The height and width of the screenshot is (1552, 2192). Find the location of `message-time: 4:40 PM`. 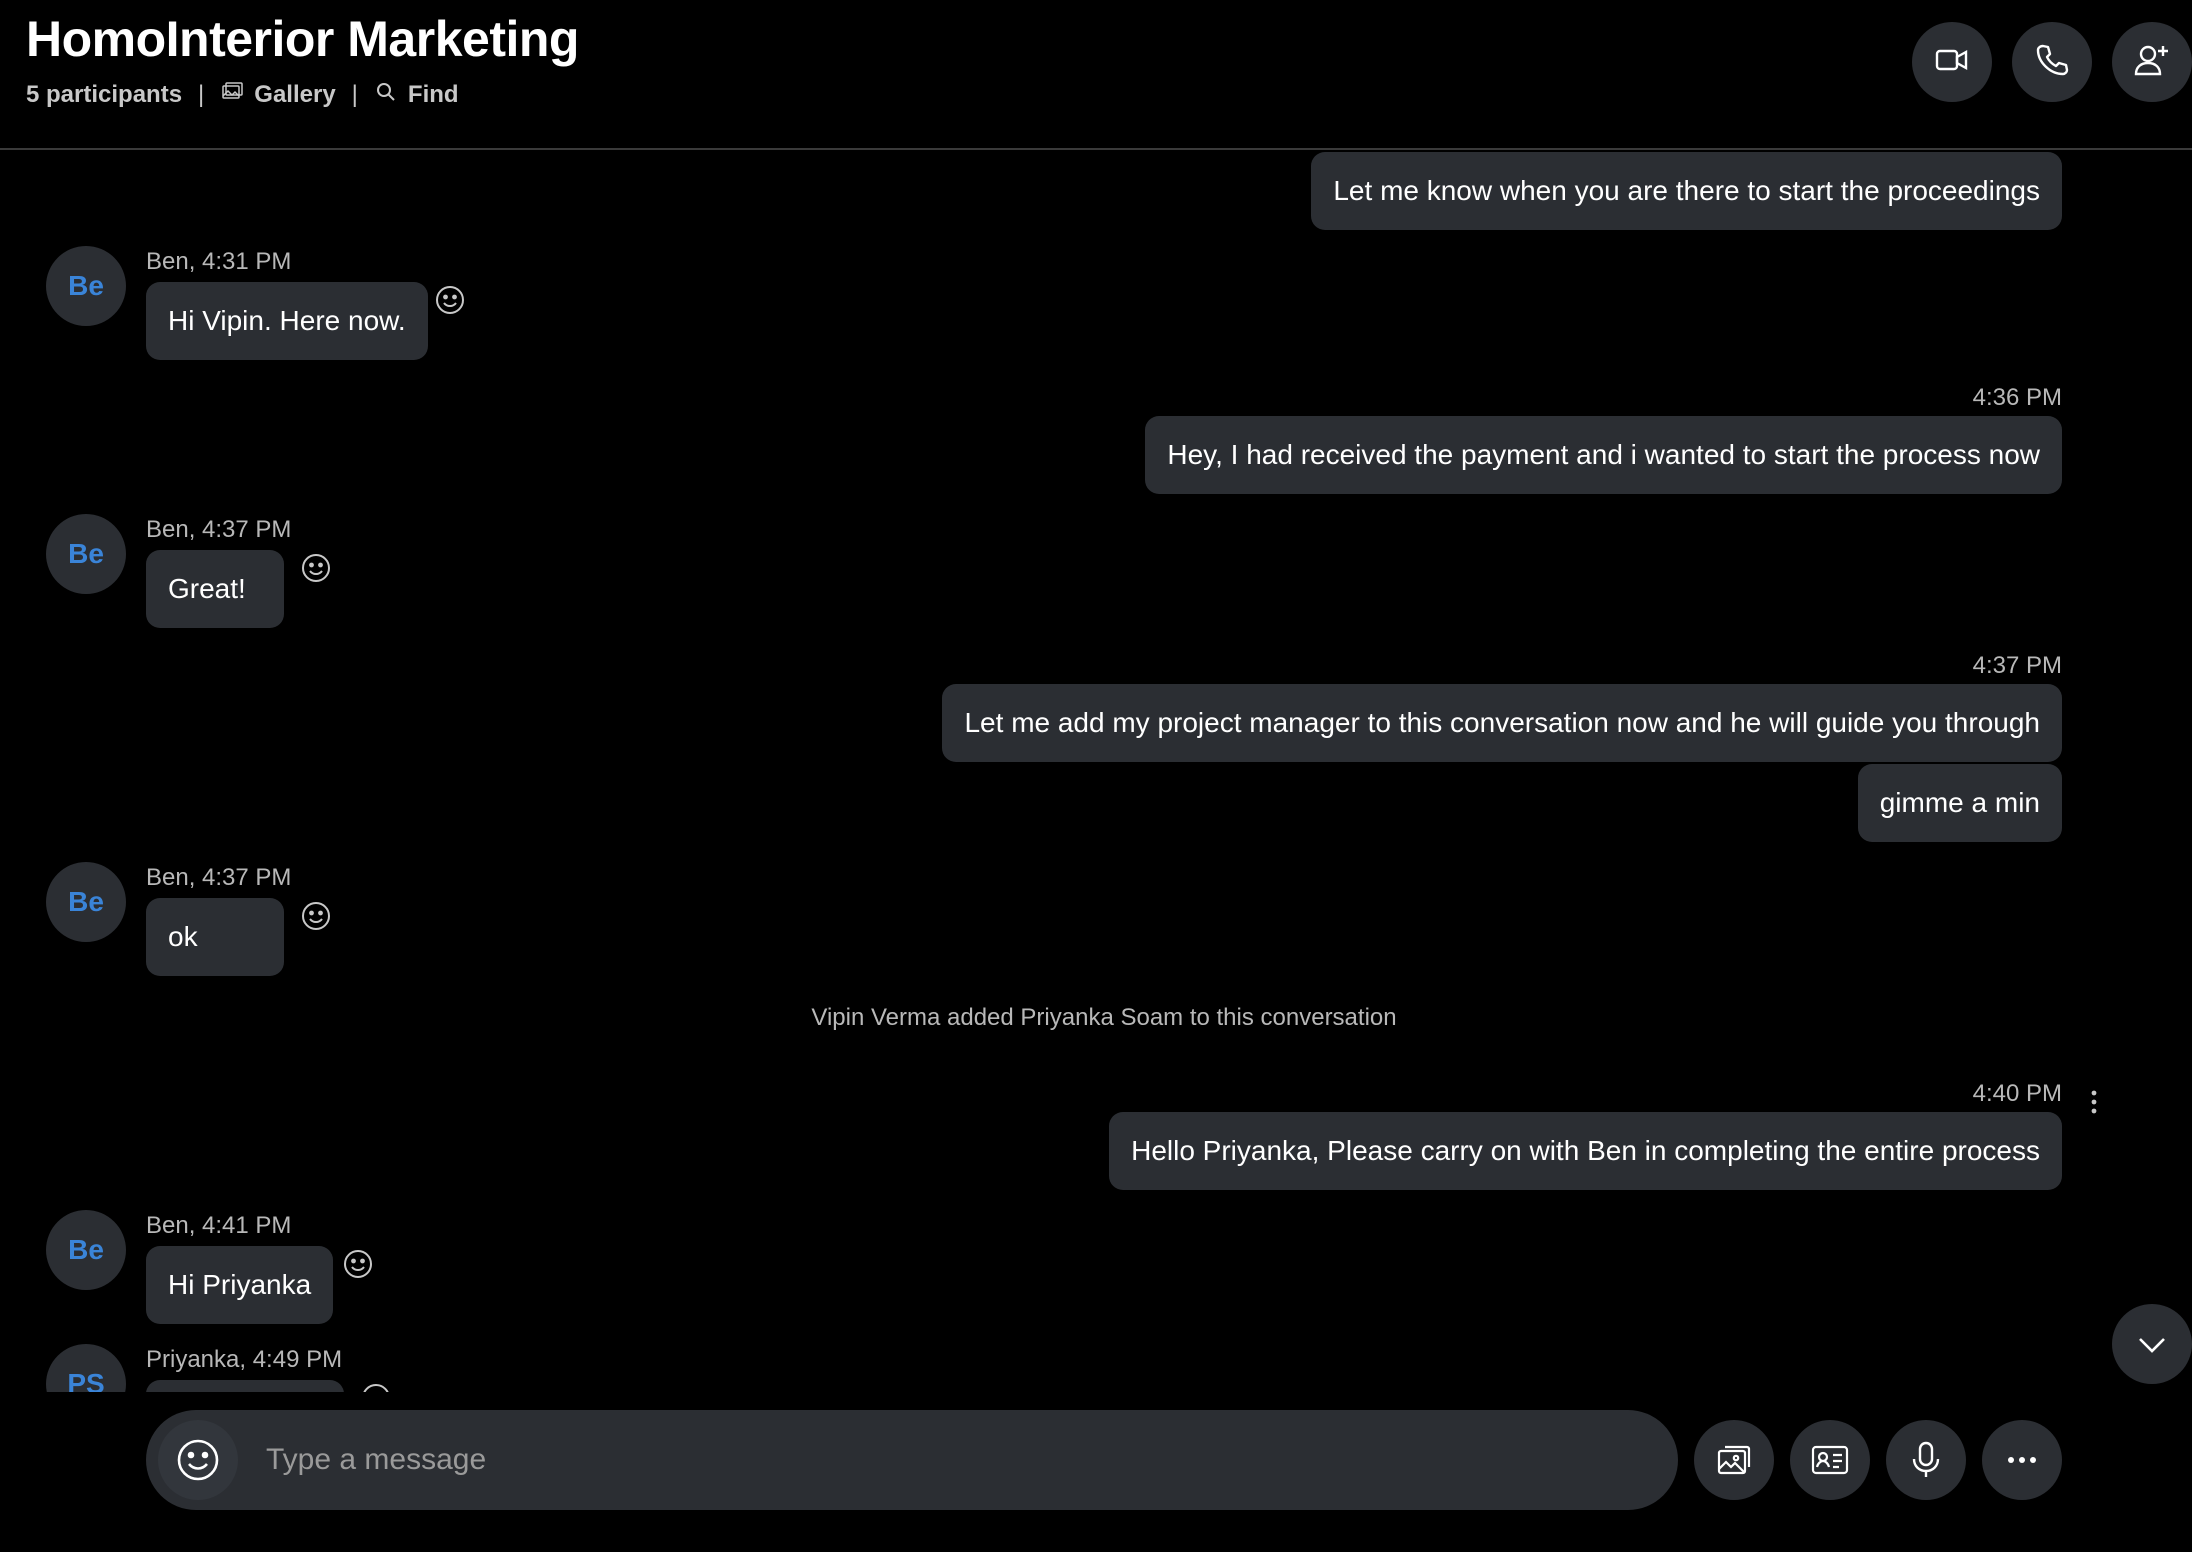

message-time: 4:40 PM is located at coordinates (2017, 1093).